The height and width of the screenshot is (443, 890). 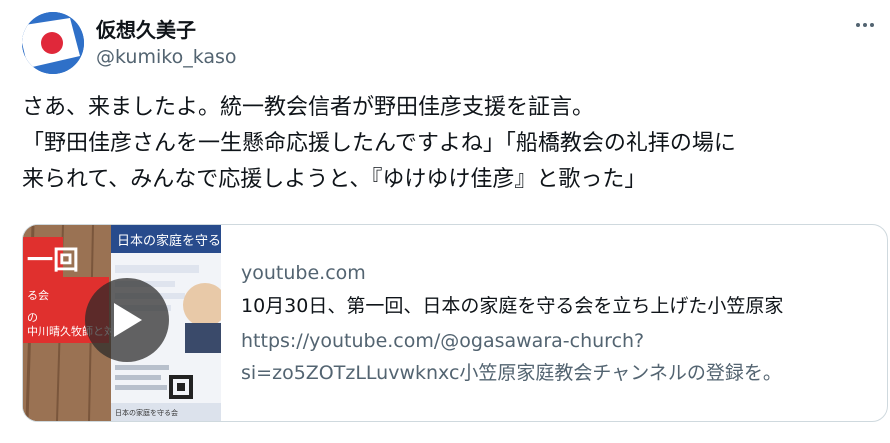 What do you see at coordinates (865, 25) in the screenshot?
I see `more-options-icon` at bounding box center [865, 25].